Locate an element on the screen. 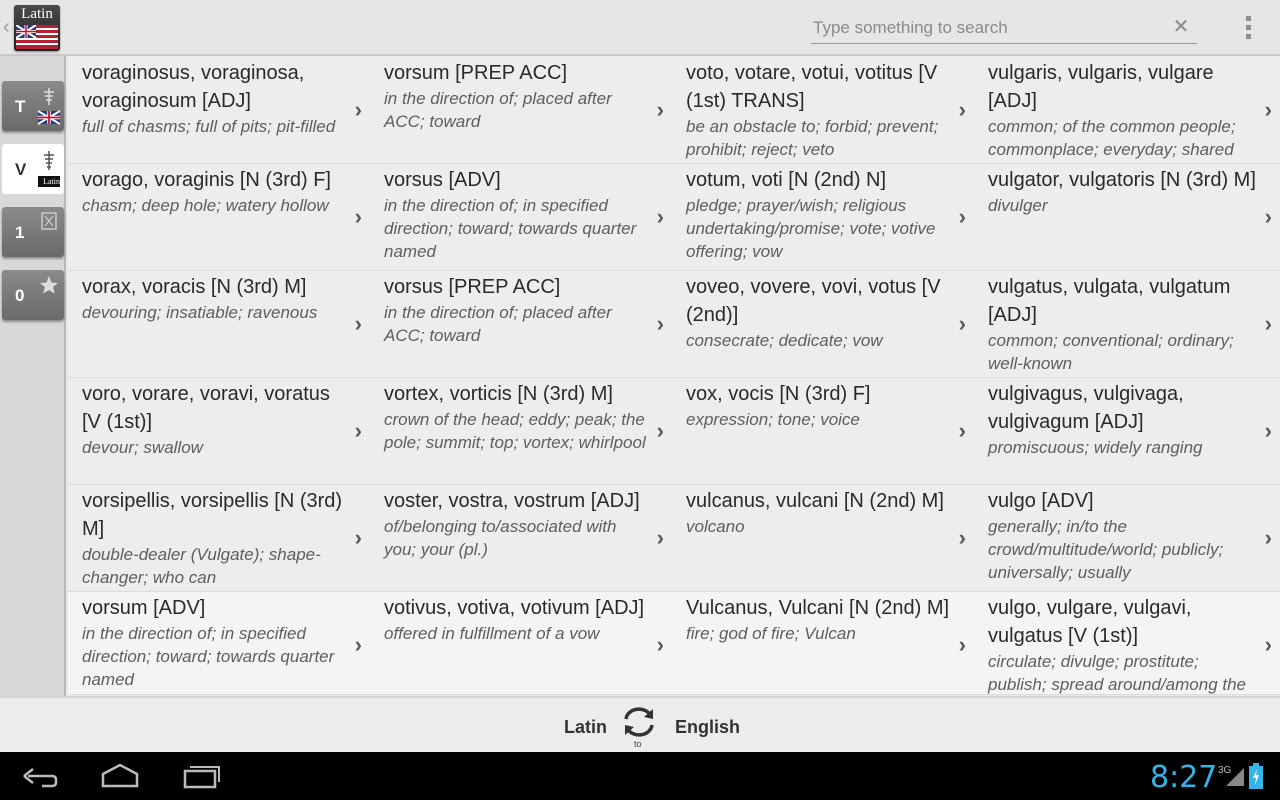 Image resolution: width=1280 pixels, height=800 pixels. translate-uk-flag-icon is located at coordinates (49, 106).